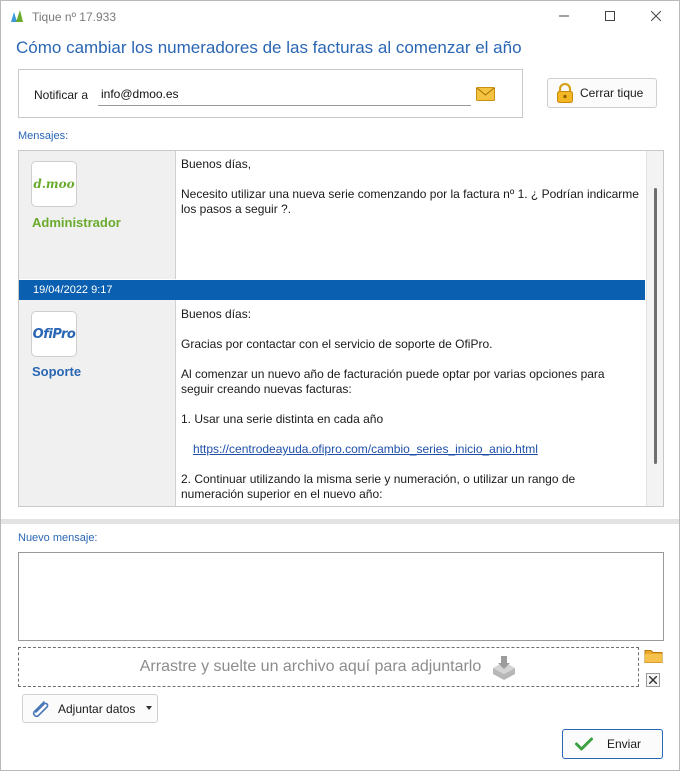 The image size is (680, 771). Describe the element at coordinates (40, 708) in the screenshot. I see `paperclip-icon` at that location.